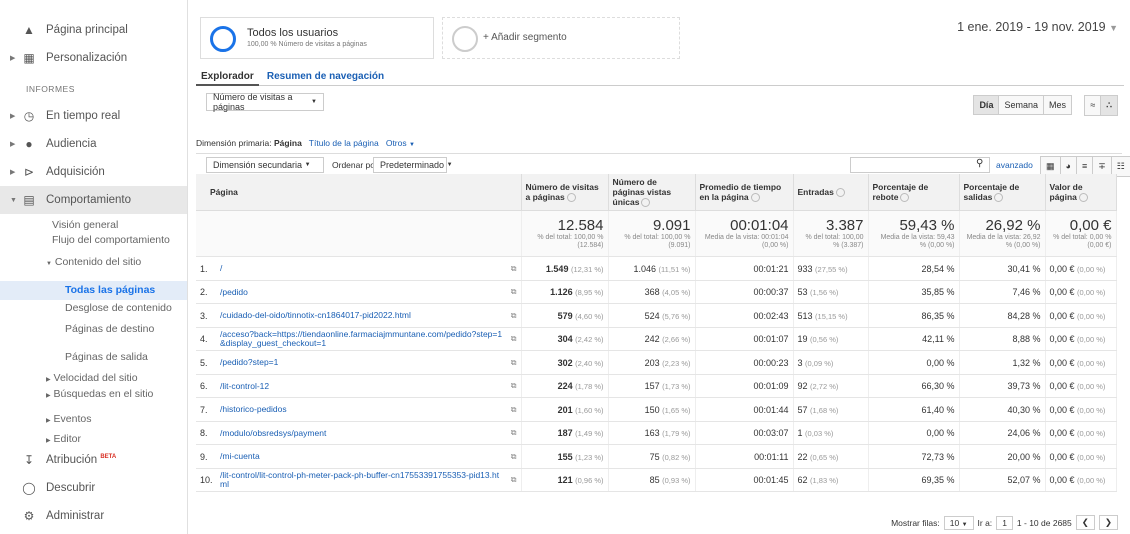  Describe the element at coordinates (93, 397) in the screenshot. I see `nav-site-search: ▶ Búsquedas en el sitio` at that location.